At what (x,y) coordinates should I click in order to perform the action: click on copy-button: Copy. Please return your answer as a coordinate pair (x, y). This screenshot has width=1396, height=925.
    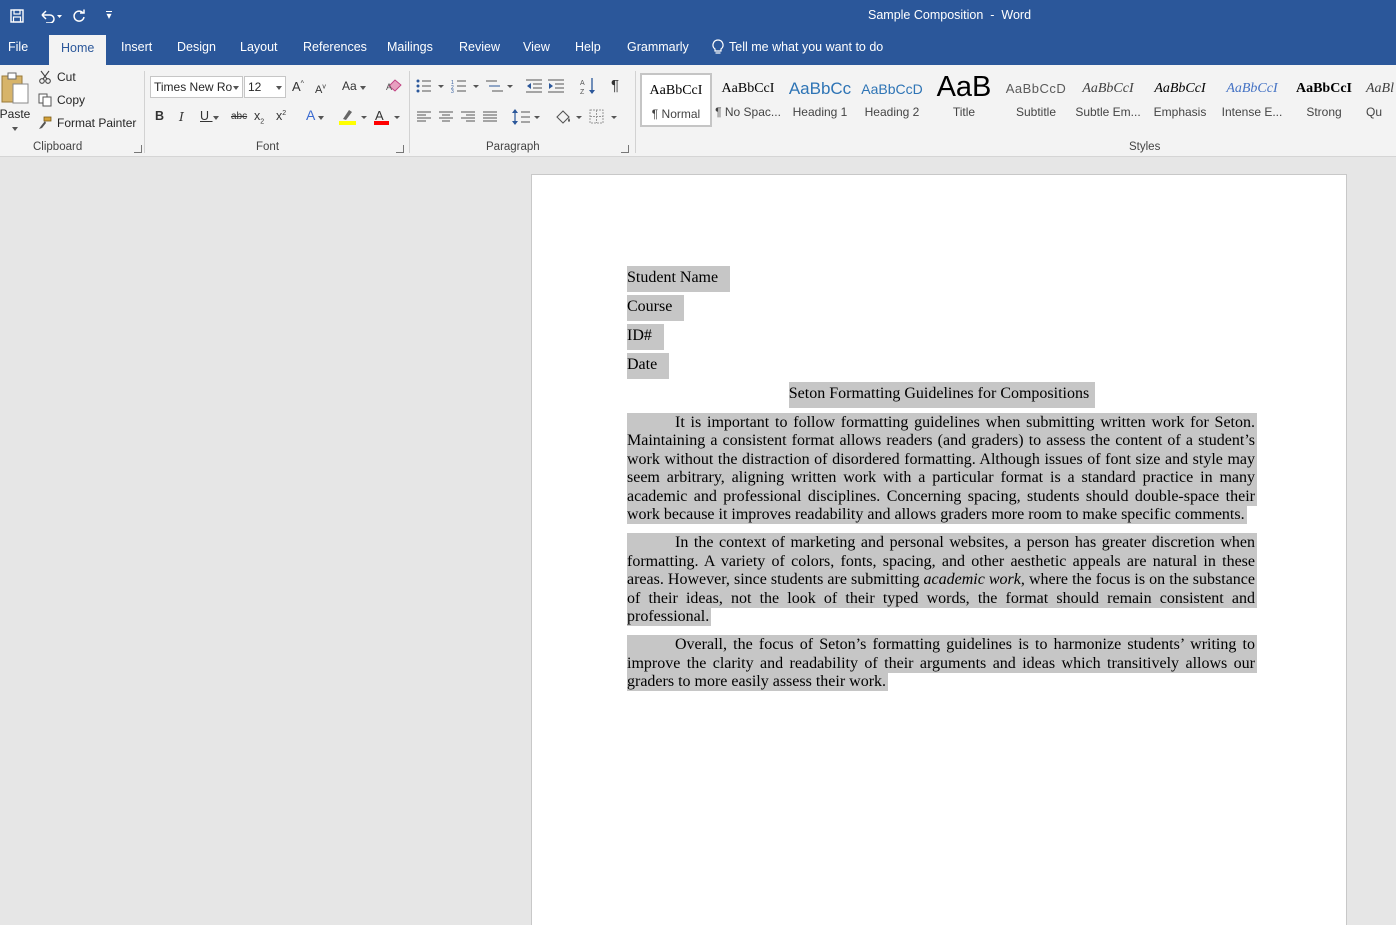
    Looking at the image, I should click on (61, 100).